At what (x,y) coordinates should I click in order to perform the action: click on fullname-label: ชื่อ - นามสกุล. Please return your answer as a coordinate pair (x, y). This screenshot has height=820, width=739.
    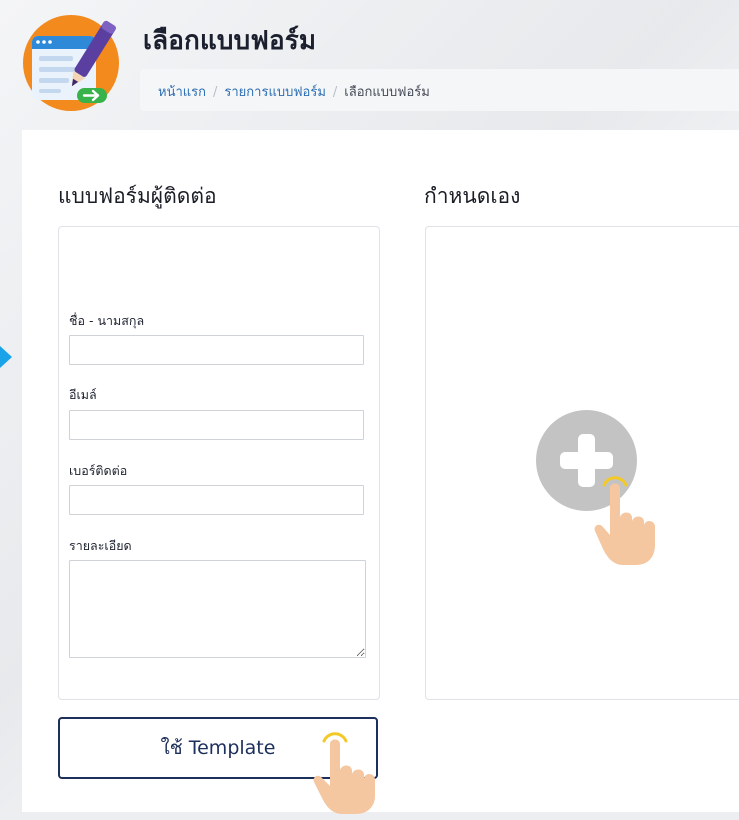
    Looking at the image, I should click on (107, 320).